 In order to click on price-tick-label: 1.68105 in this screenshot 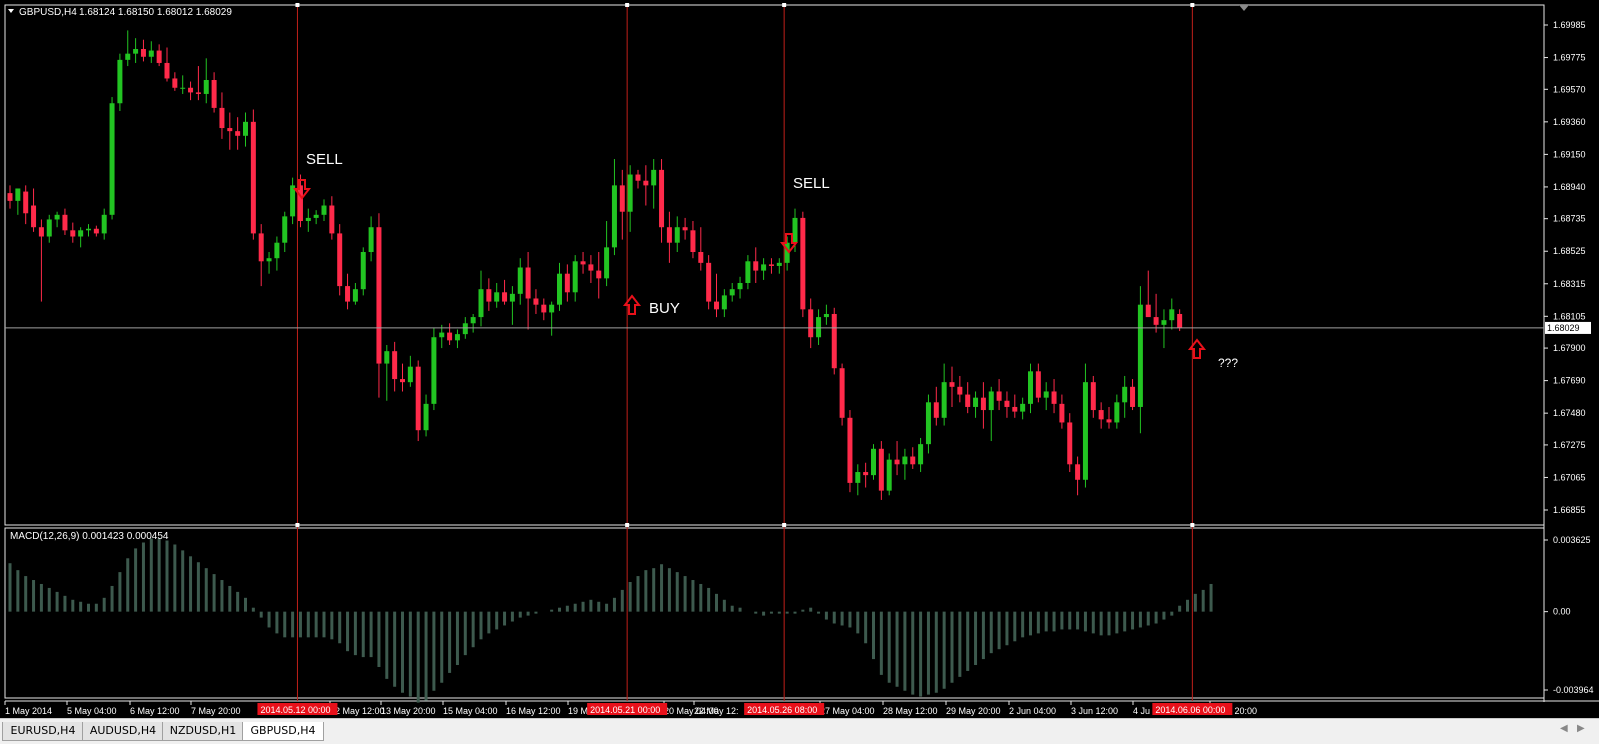, I will do `click(1569, 316)`.